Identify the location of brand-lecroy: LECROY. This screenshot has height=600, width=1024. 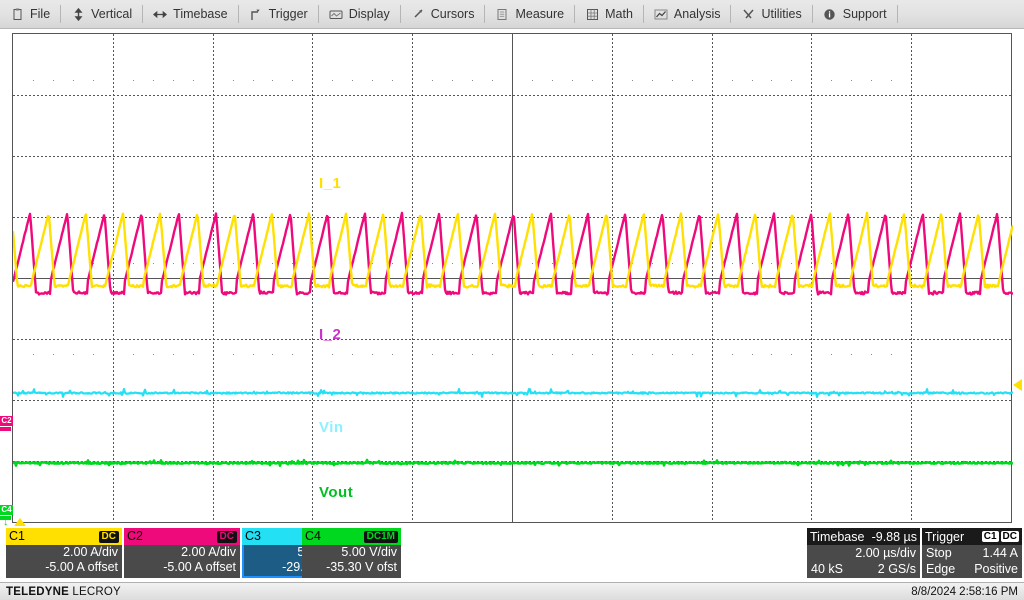
(94, 591).